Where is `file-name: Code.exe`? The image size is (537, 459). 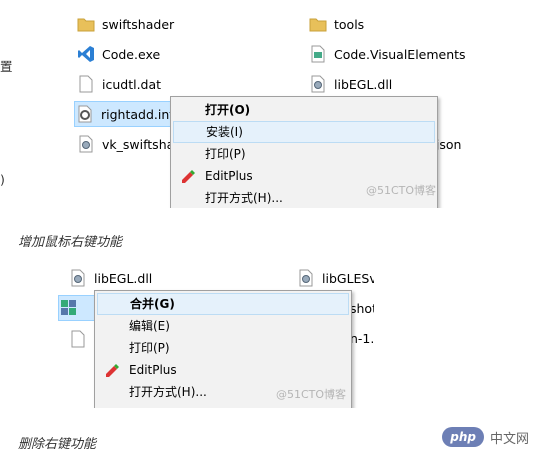 file-name: Code.exe is located at coordinates (131, 54).